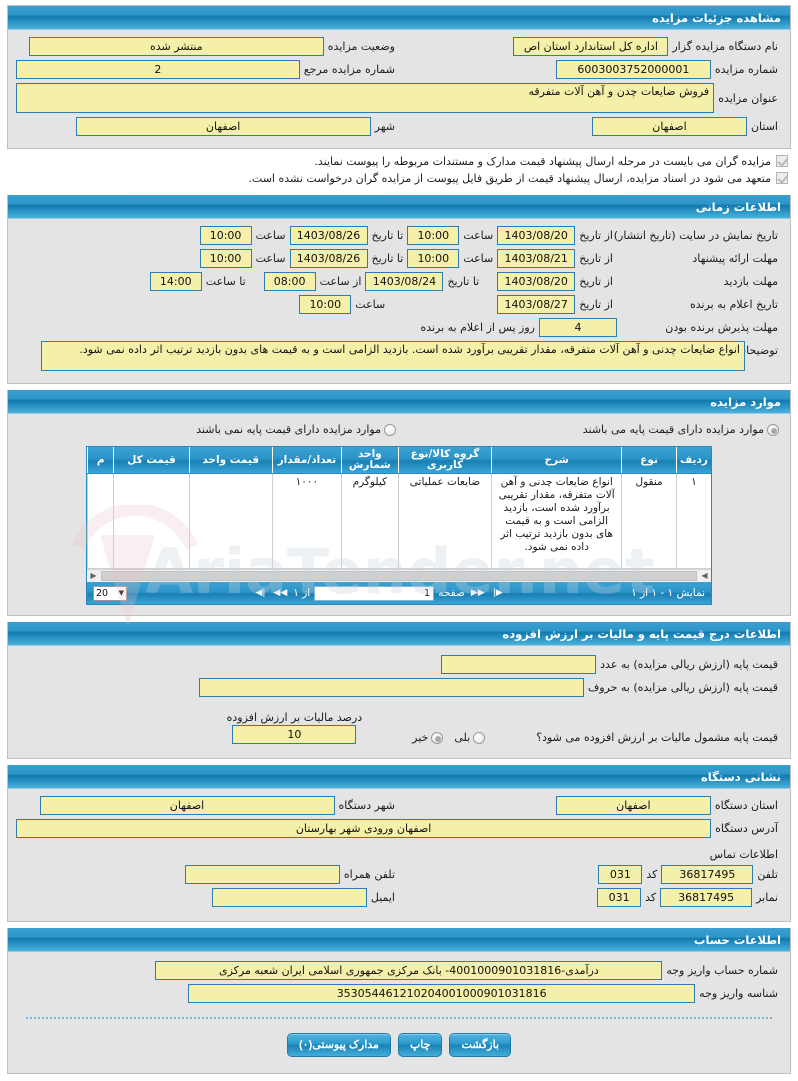 The height and width of the screenshot is (1081, 798). I want to click on pager-next-icon: ◀◀, so click(280, 593).